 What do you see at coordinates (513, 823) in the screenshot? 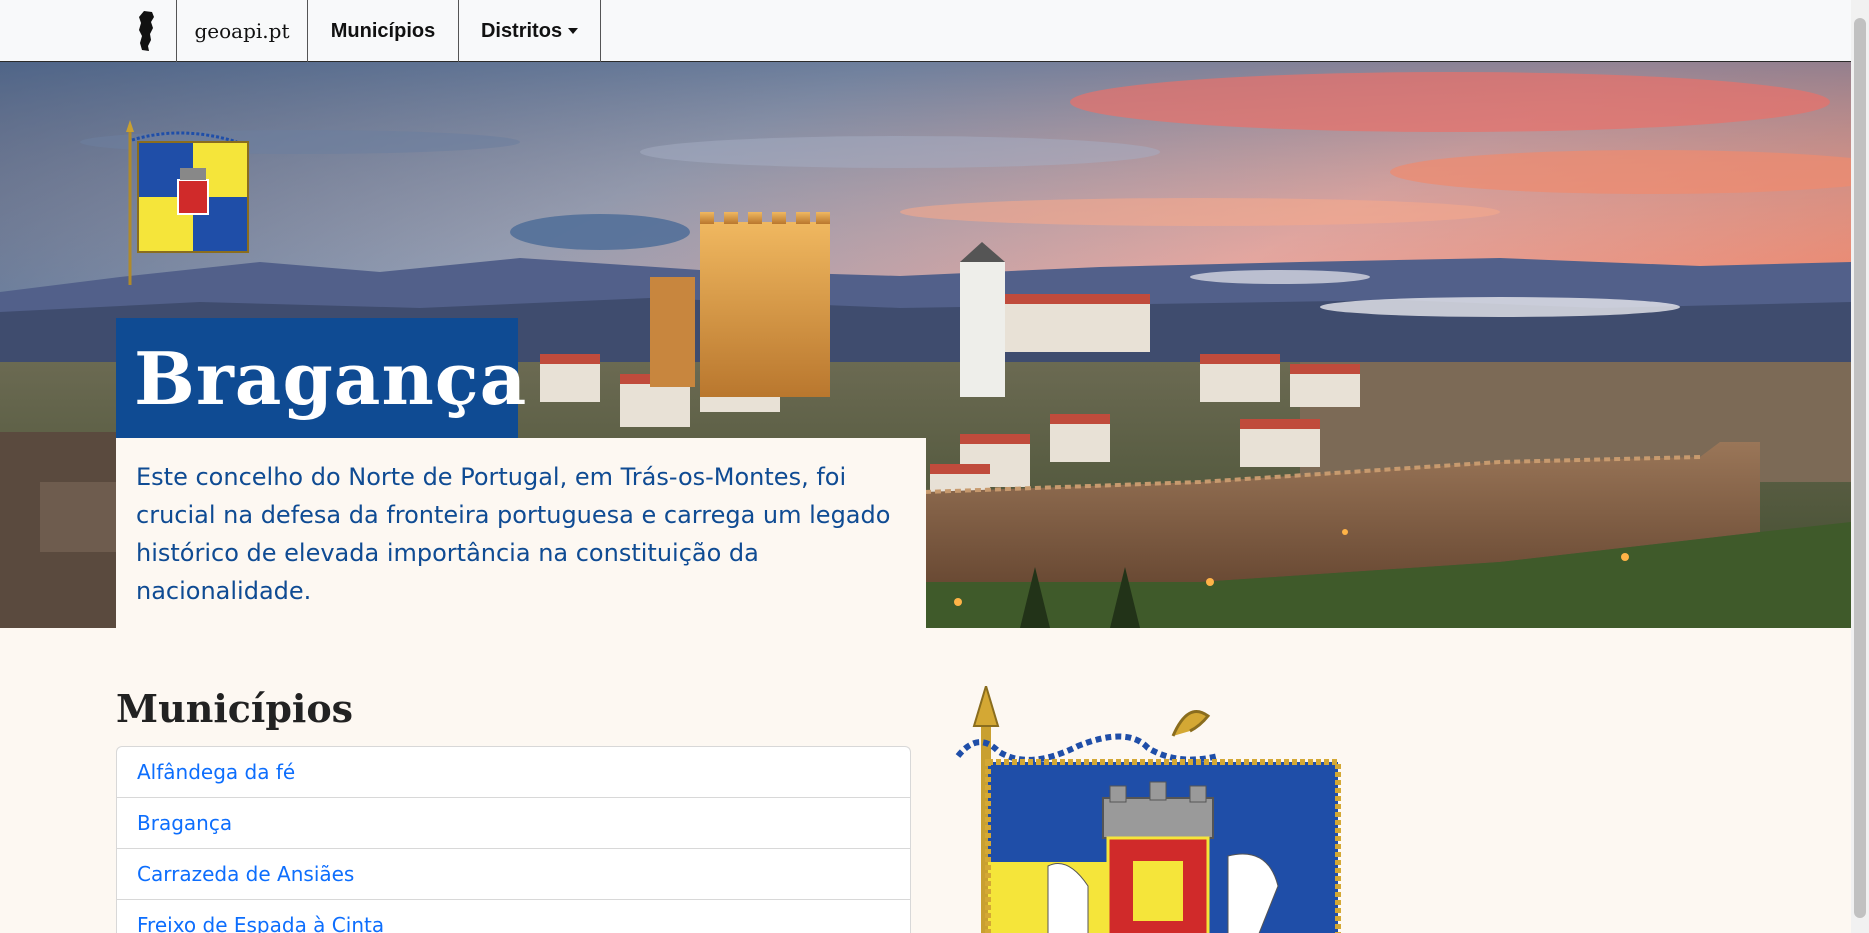
I see `list-item: Bragança` at bounding box center [513, 823].